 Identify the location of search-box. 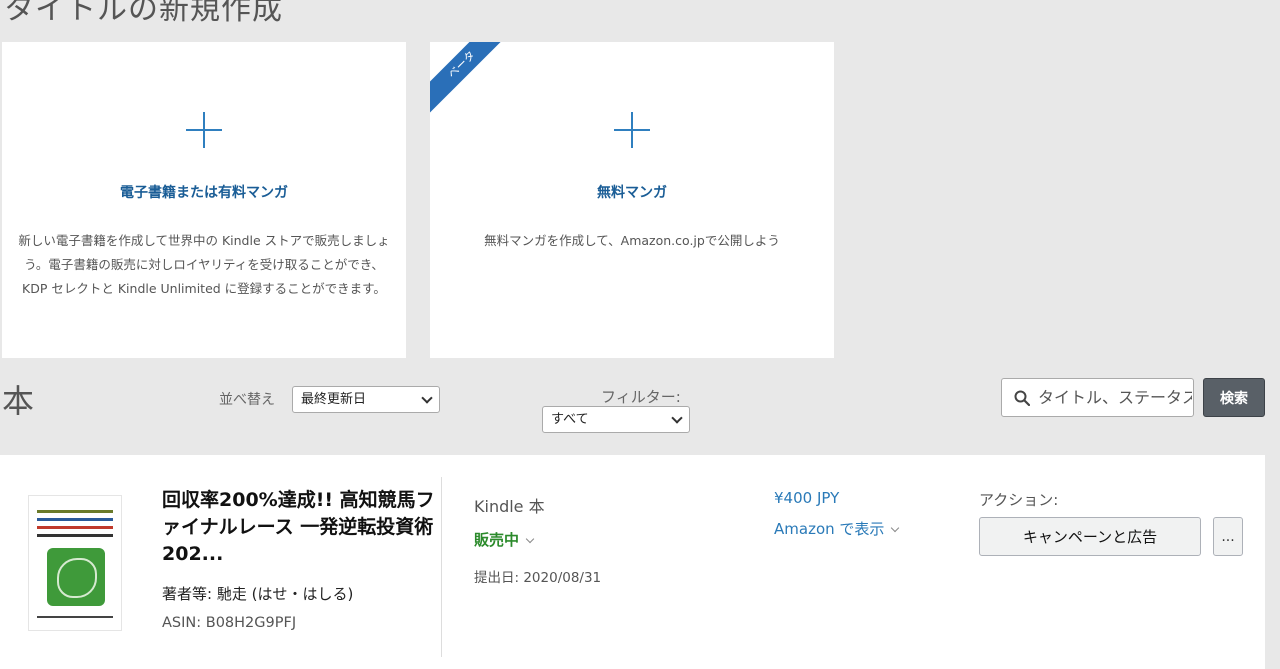
(1097, 397).